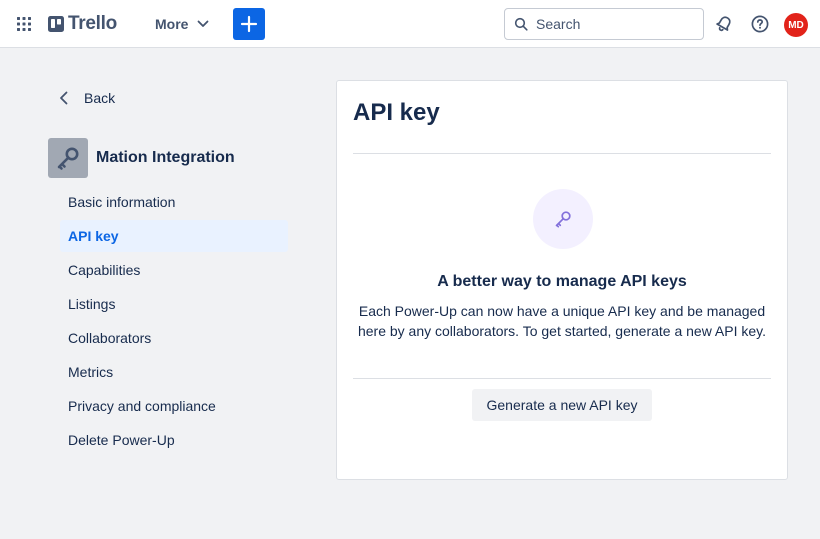 The image size is (820, 539). I want to click on create-button, so click(249, 24).